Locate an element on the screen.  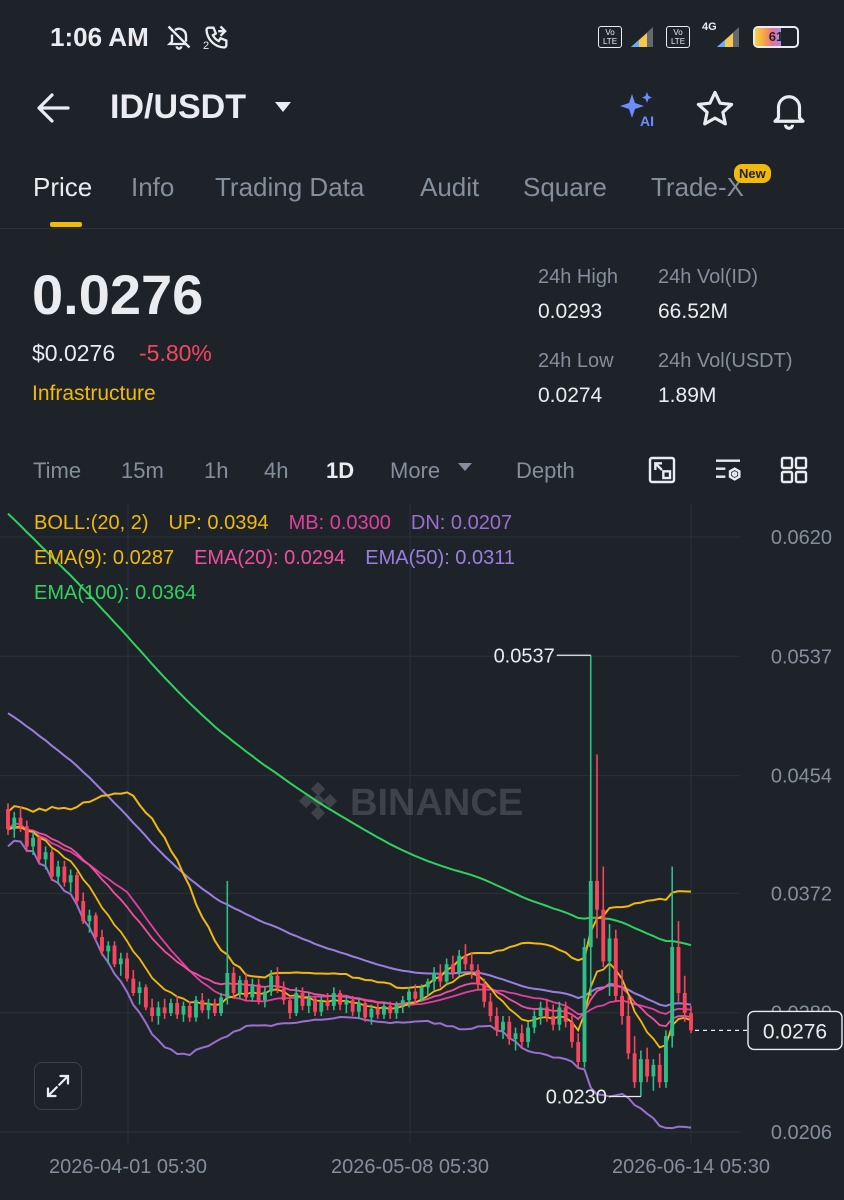
chevron-down-icon is located at coordinates (283, 107).